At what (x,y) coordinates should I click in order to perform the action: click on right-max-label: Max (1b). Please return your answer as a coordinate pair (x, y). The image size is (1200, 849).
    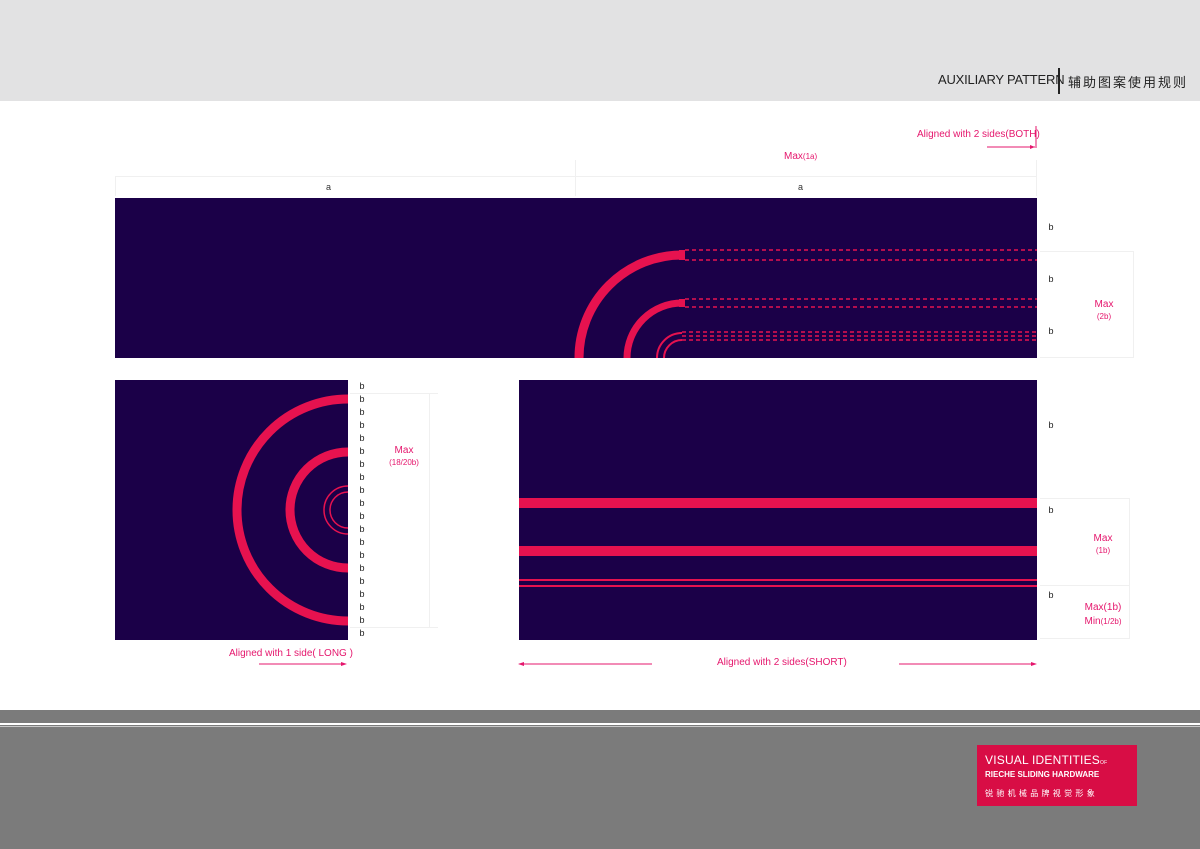
    Looking at the image, I should click on (1103, 544).